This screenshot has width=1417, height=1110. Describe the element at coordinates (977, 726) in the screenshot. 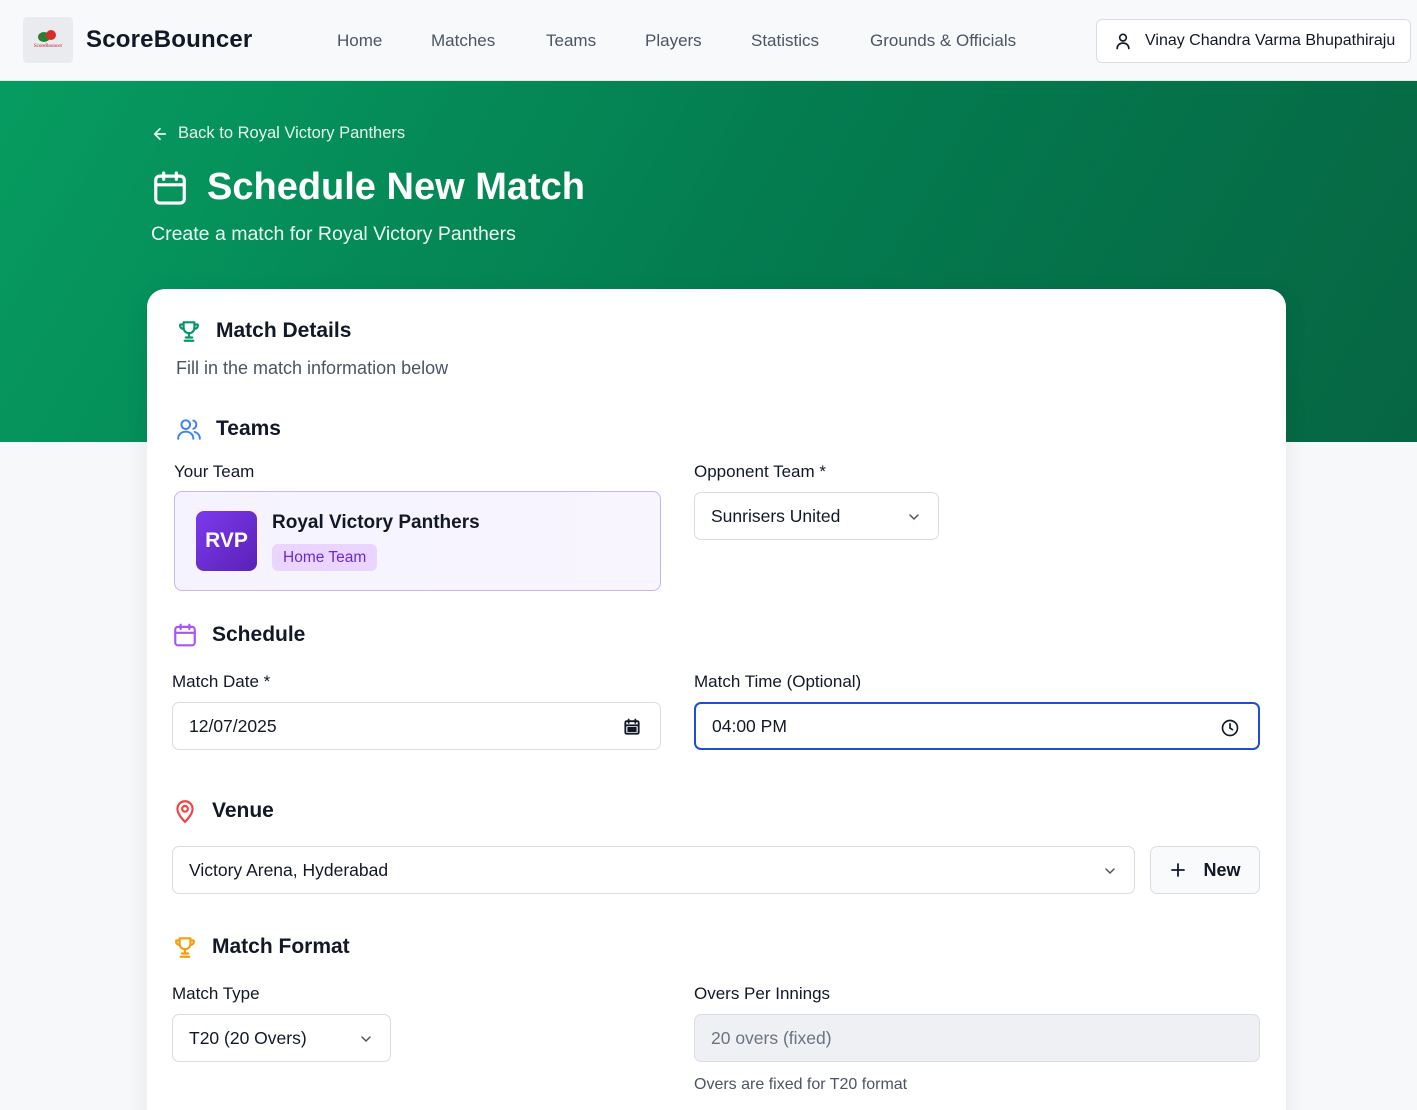

I see `match-time-input: 04:00 PM` at that location.